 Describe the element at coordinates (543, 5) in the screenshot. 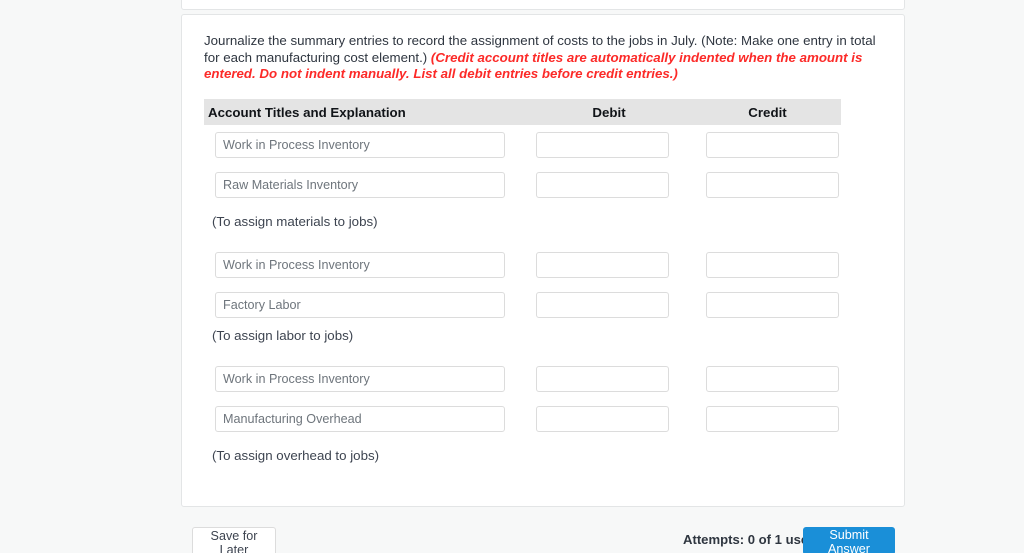

I see `previous-question-card-sliver` at that location.